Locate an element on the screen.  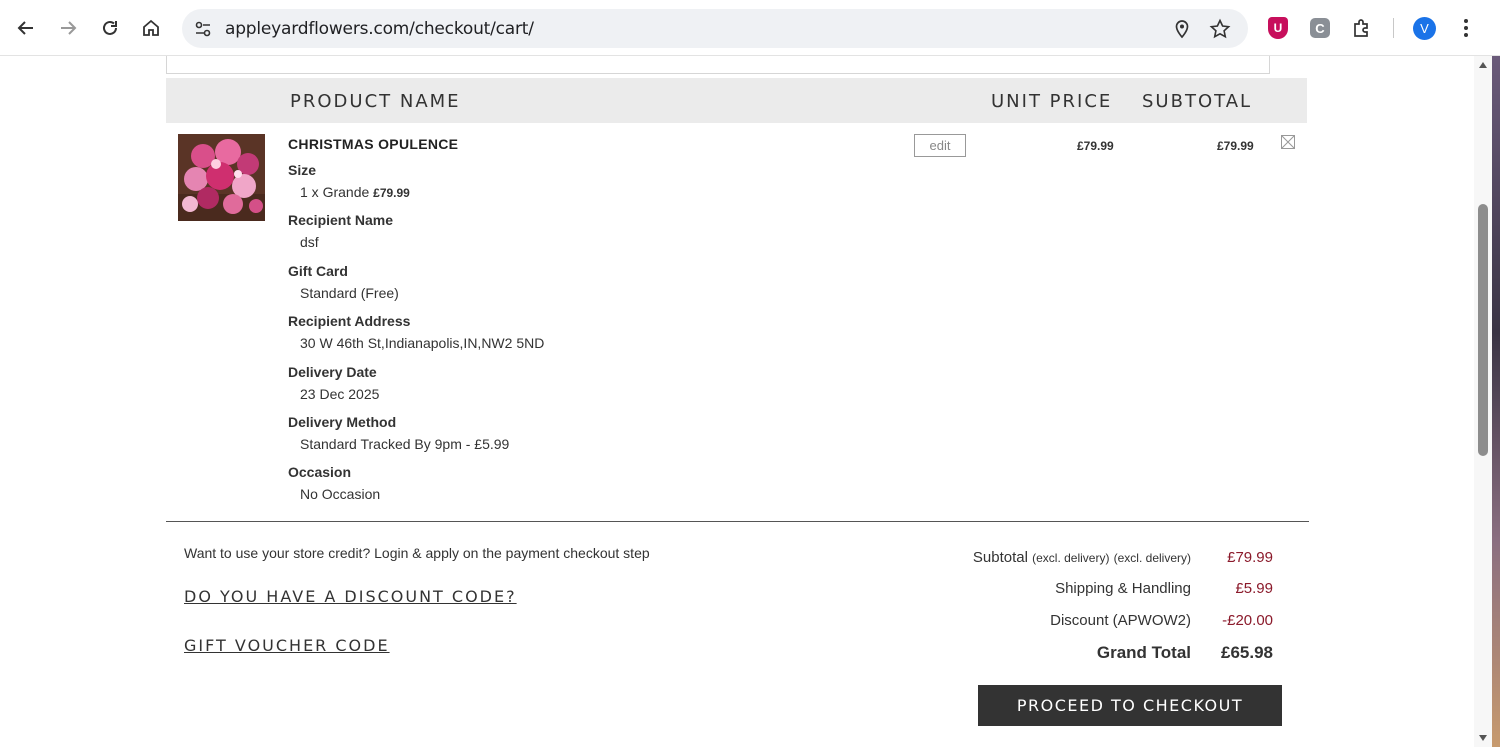
desktop-background is located at coordinates (1496, 401).